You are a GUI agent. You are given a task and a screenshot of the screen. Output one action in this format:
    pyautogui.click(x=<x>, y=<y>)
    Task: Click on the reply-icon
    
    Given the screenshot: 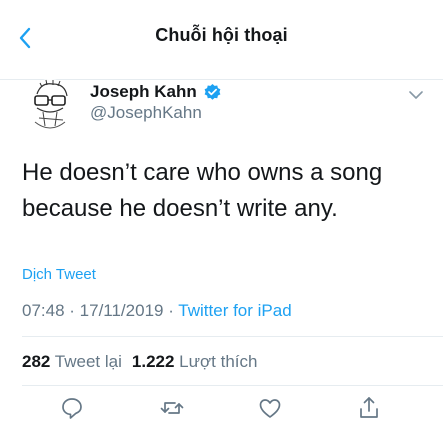 What is the action you would take?
    pyautogui.click(x=72, y=408)
    